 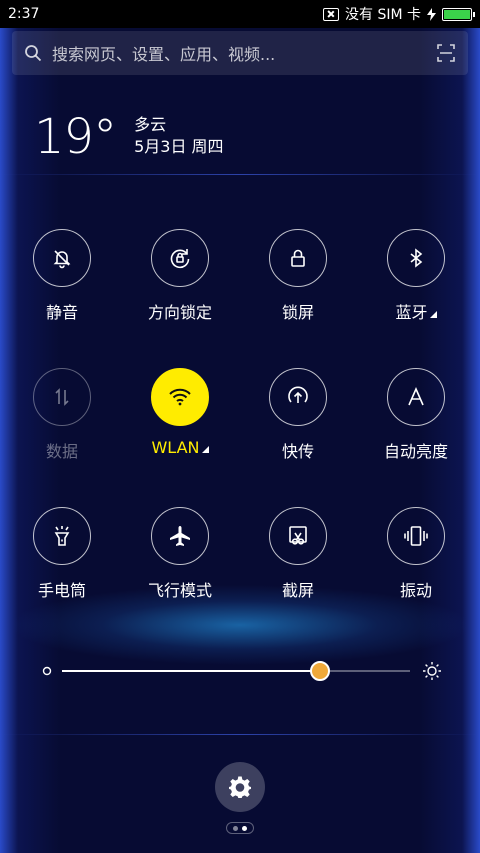 I want to click on weather-widget: 19° 多云 5月3日 周四, so click(x=129, y=137).